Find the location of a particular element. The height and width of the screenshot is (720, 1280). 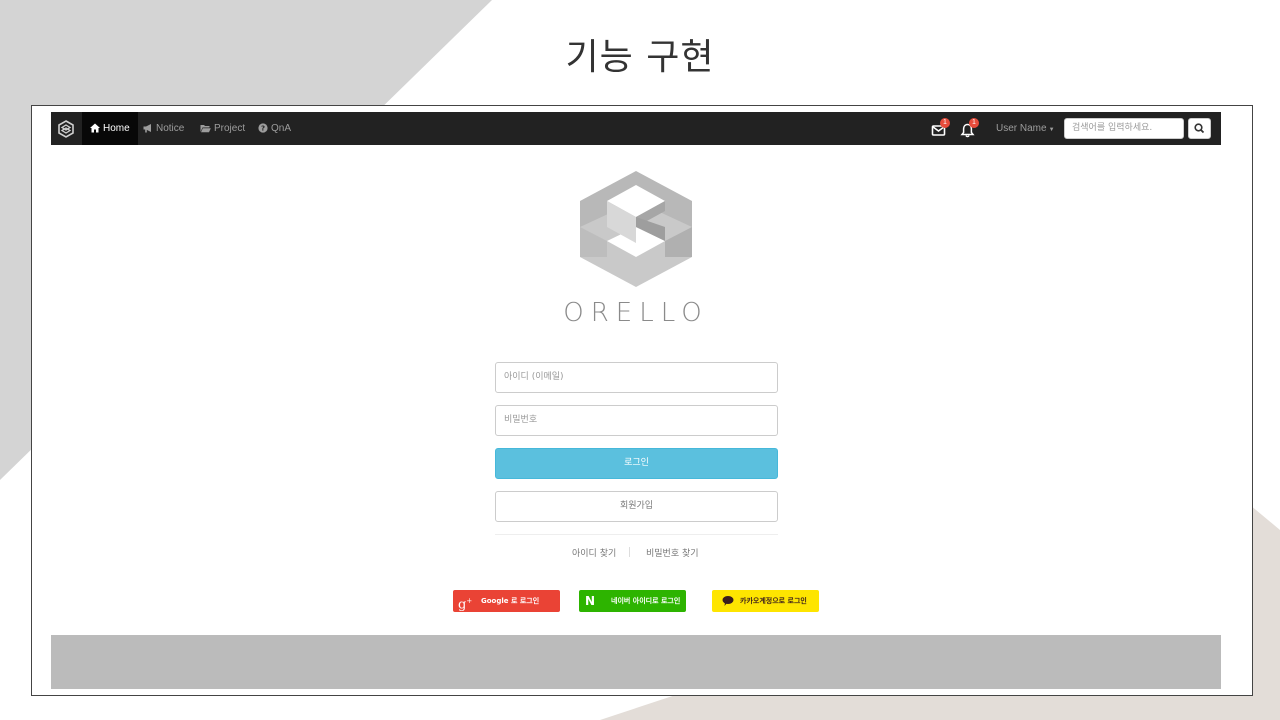

google-plus-icon: g+ is located at coordinates (465, 605).